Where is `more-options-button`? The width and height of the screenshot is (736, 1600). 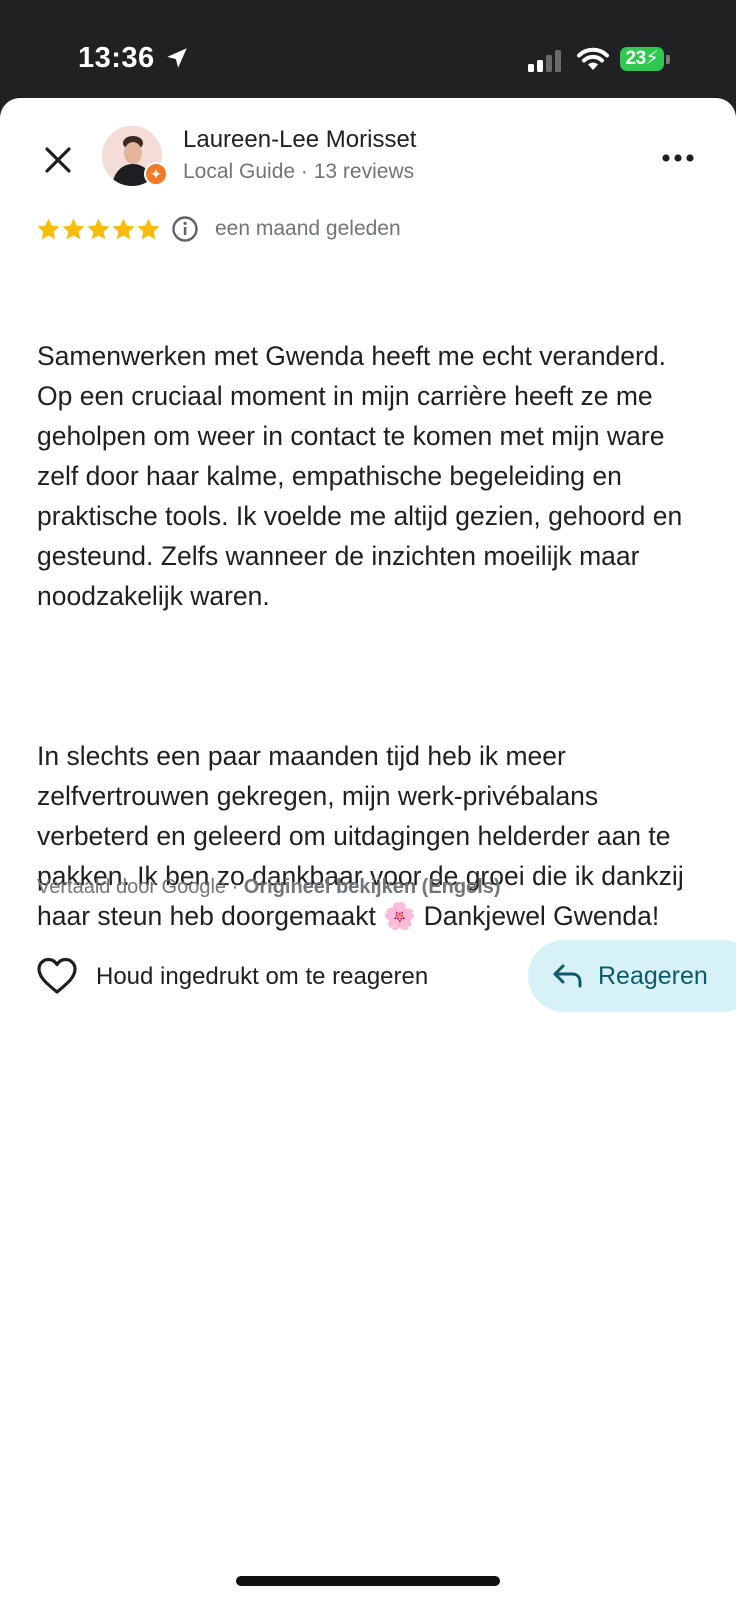 more-options-button is located at coordinates (678, 158).